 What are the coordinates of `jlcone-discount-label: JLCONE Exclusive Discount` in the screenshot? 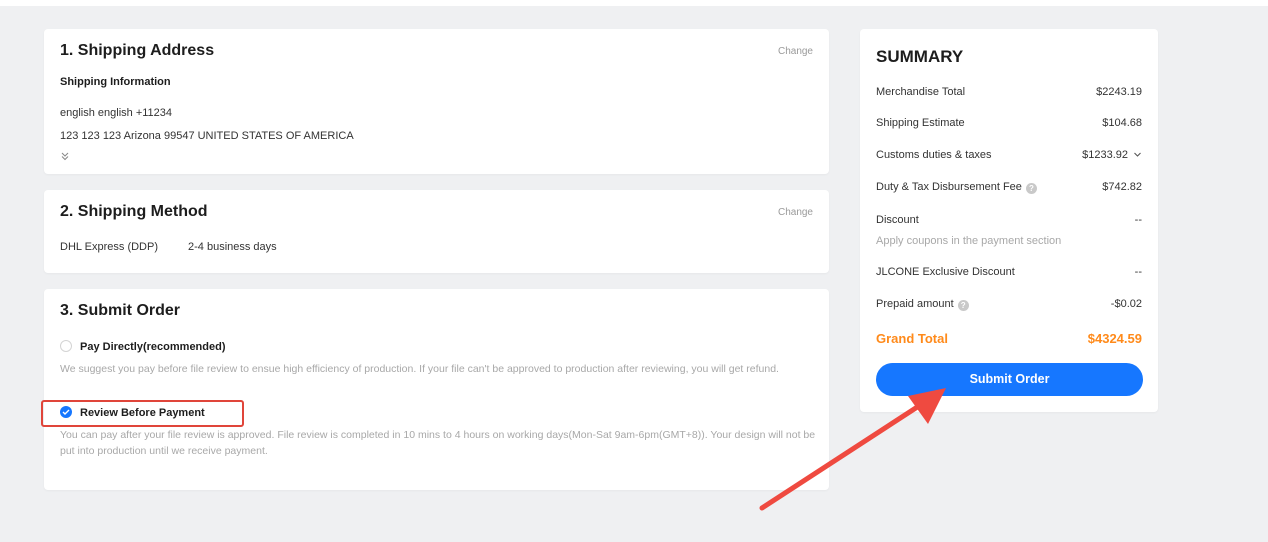 It's located at (945, 272).